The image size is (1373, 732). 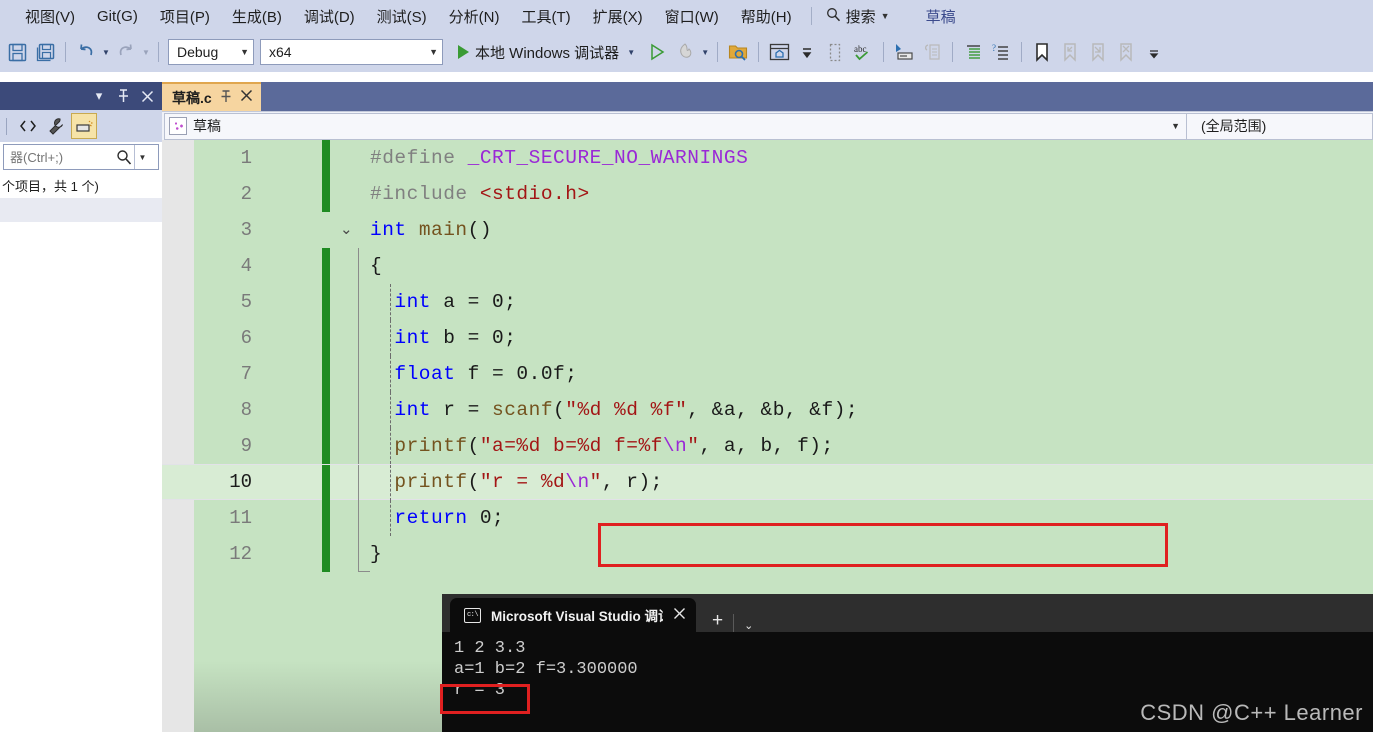 What do you see at coordinates (767, 266) in the screenshot?
I see `code-line: 4{` at bounding box center [767, 266].